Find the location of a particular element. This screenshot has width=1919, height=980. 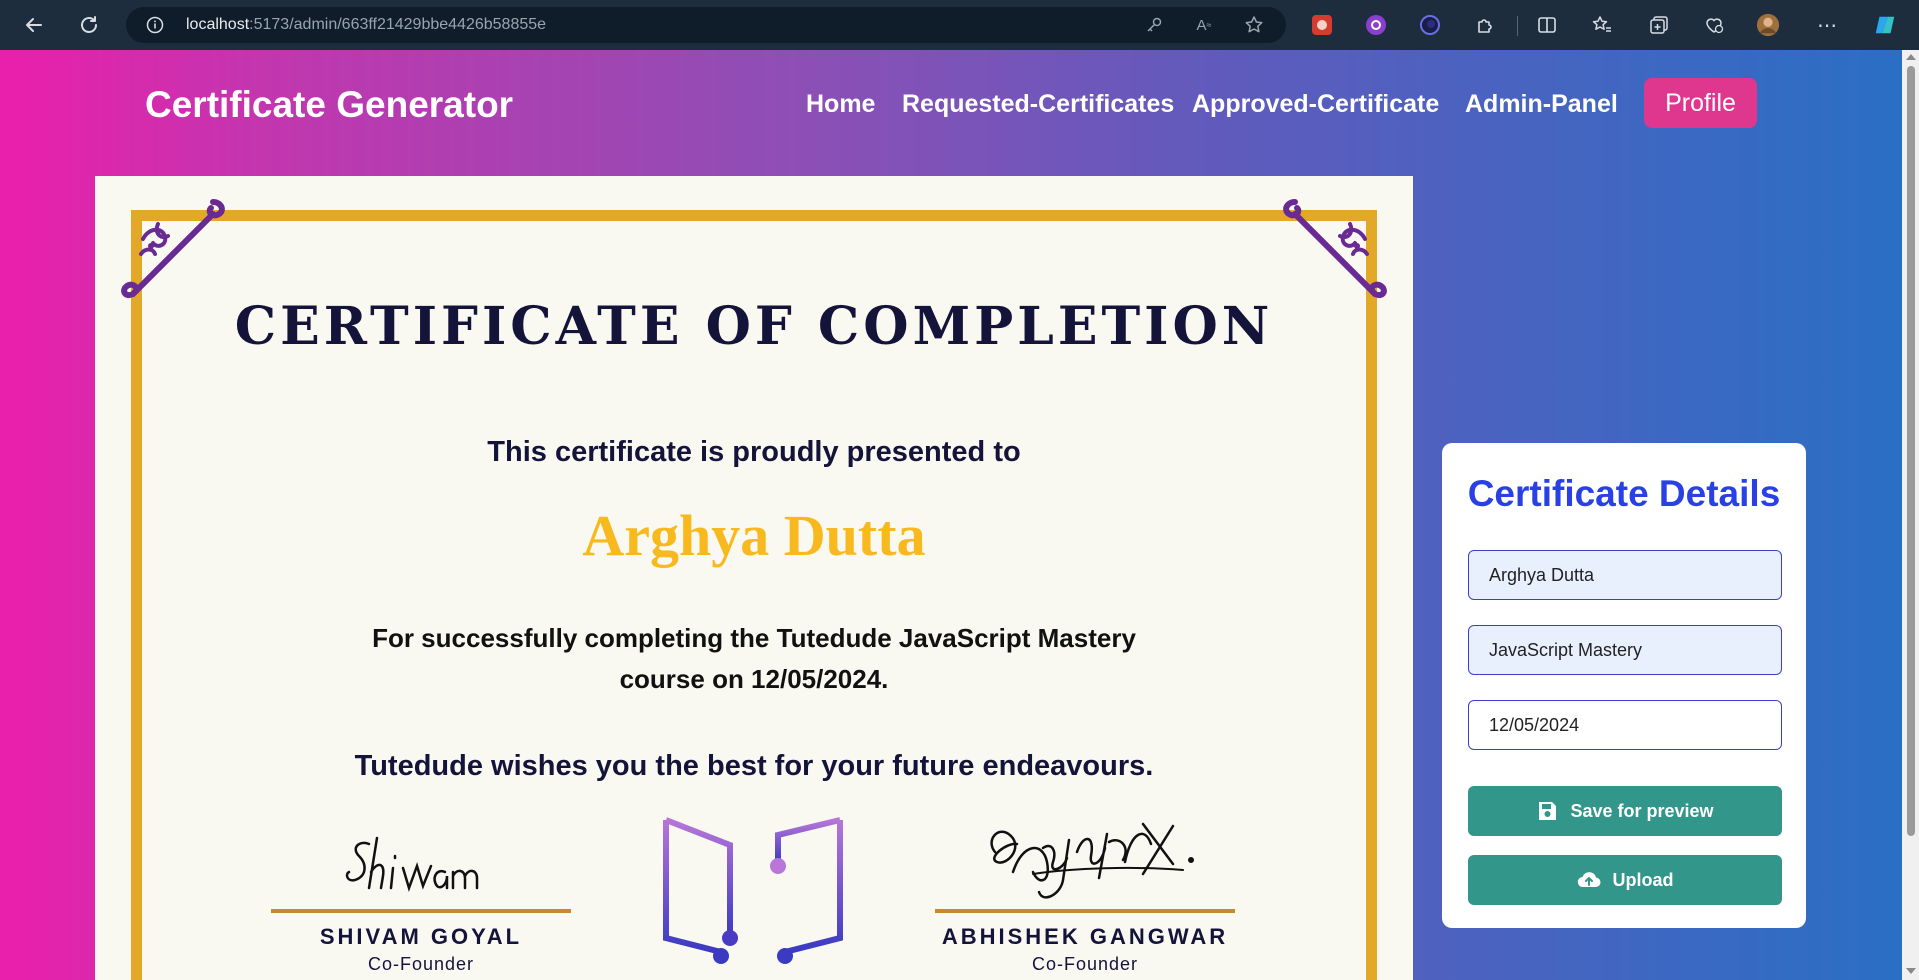

key-icon is located at coordinates (1154, 25).